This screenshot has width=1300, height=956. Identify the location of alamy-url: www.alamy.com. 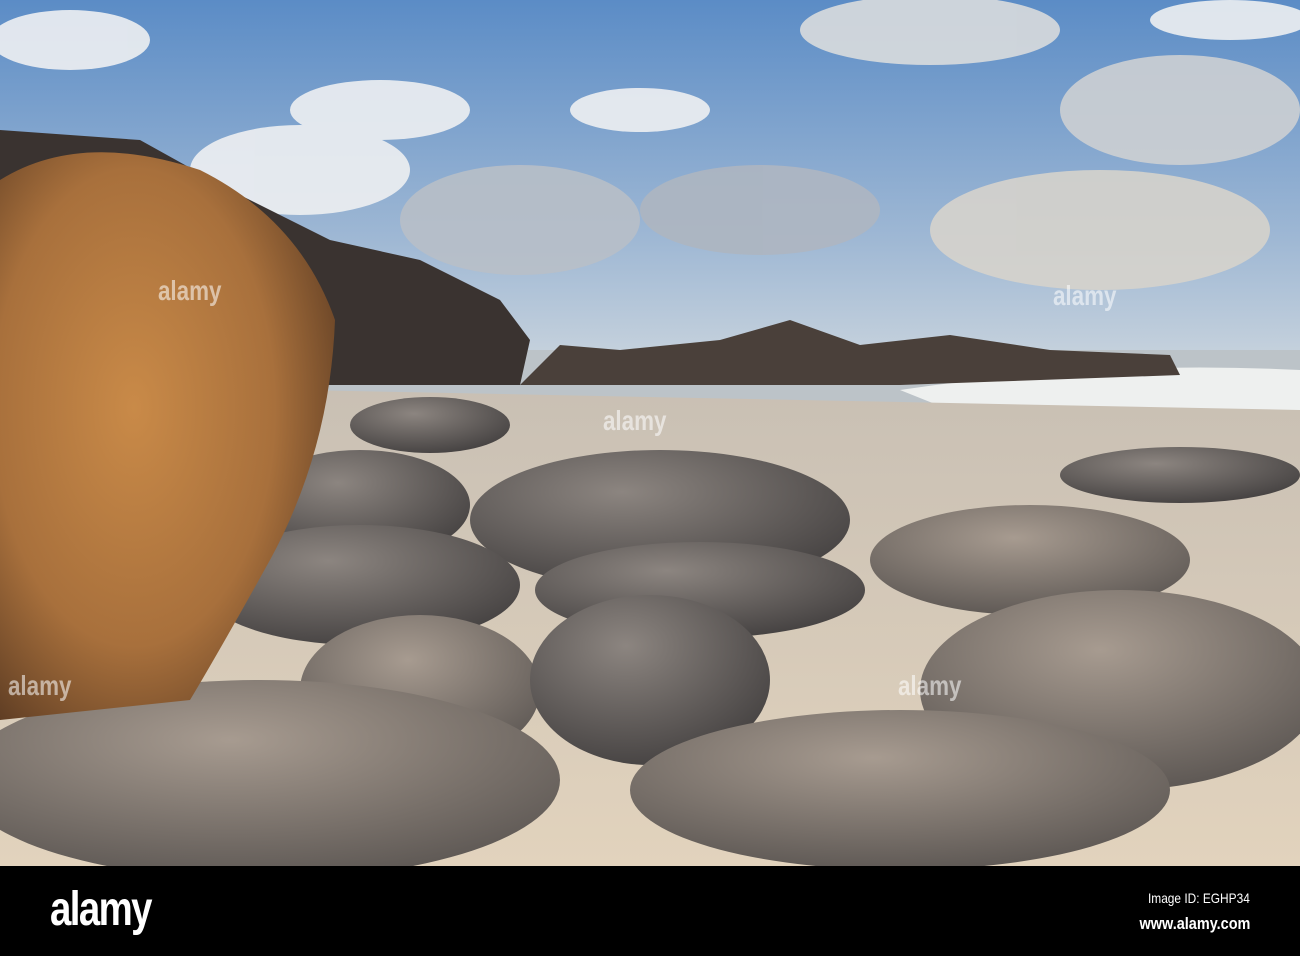
(1194, 923).